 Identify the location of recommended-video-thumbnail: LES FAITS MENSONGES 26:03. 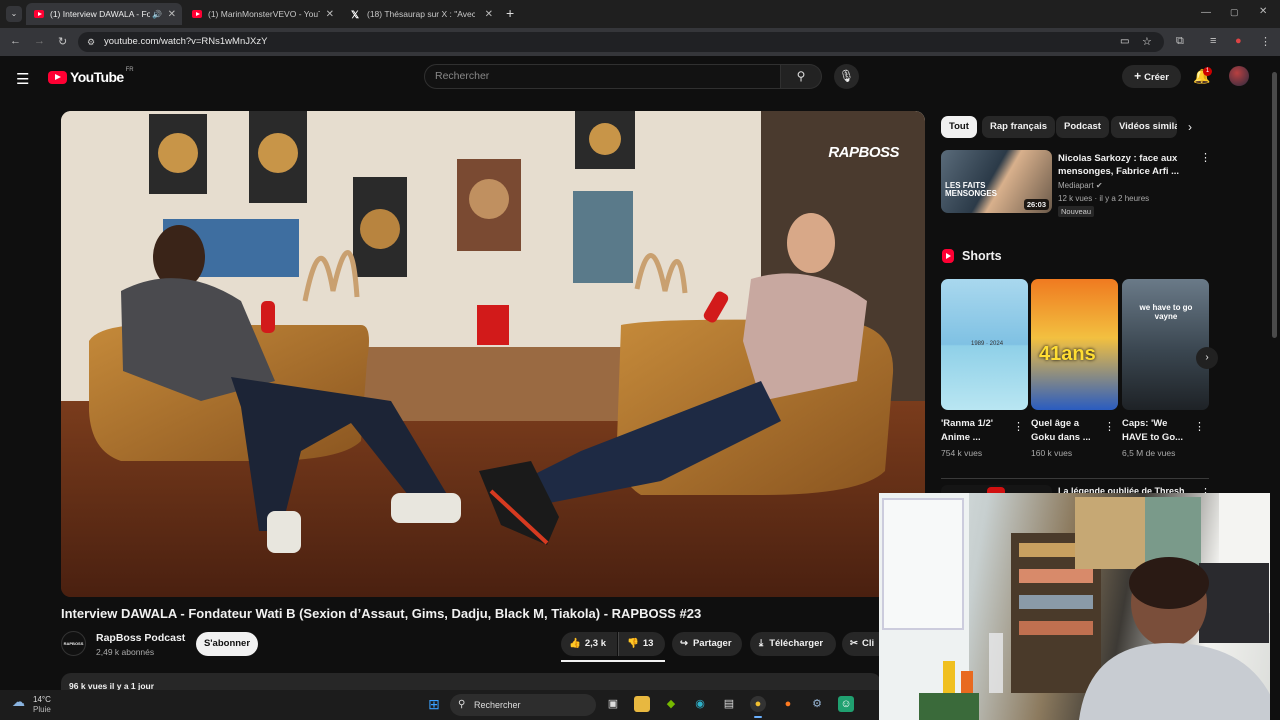
(996, 181).